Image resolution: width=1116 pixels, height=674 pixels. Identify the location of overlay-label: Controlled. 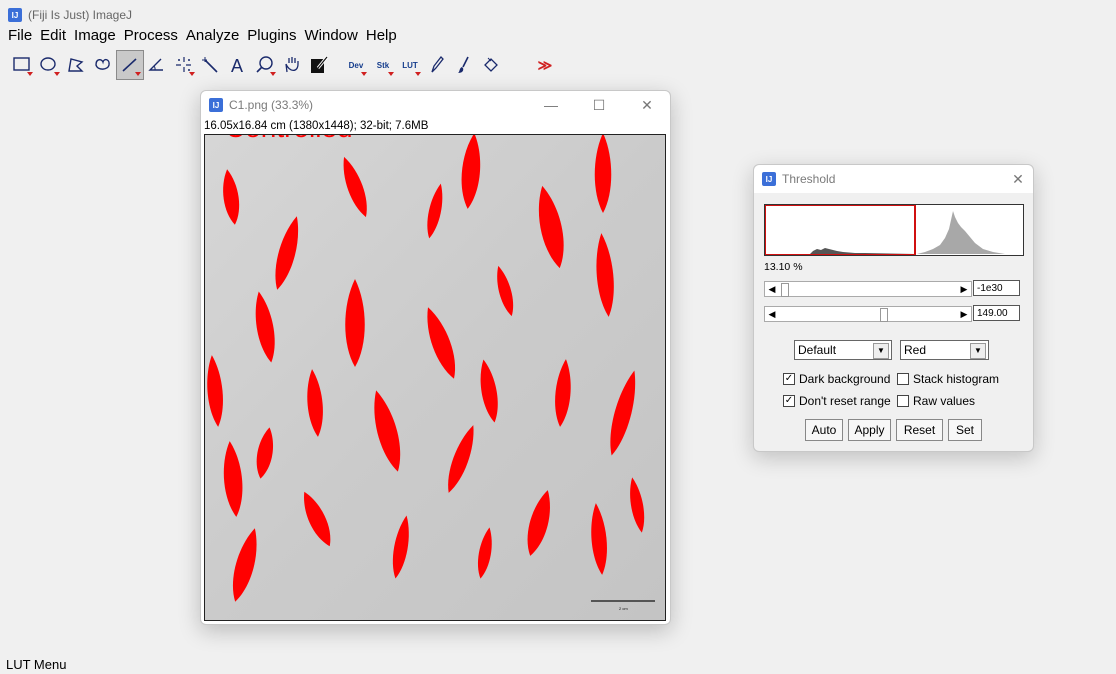
(289, 139).